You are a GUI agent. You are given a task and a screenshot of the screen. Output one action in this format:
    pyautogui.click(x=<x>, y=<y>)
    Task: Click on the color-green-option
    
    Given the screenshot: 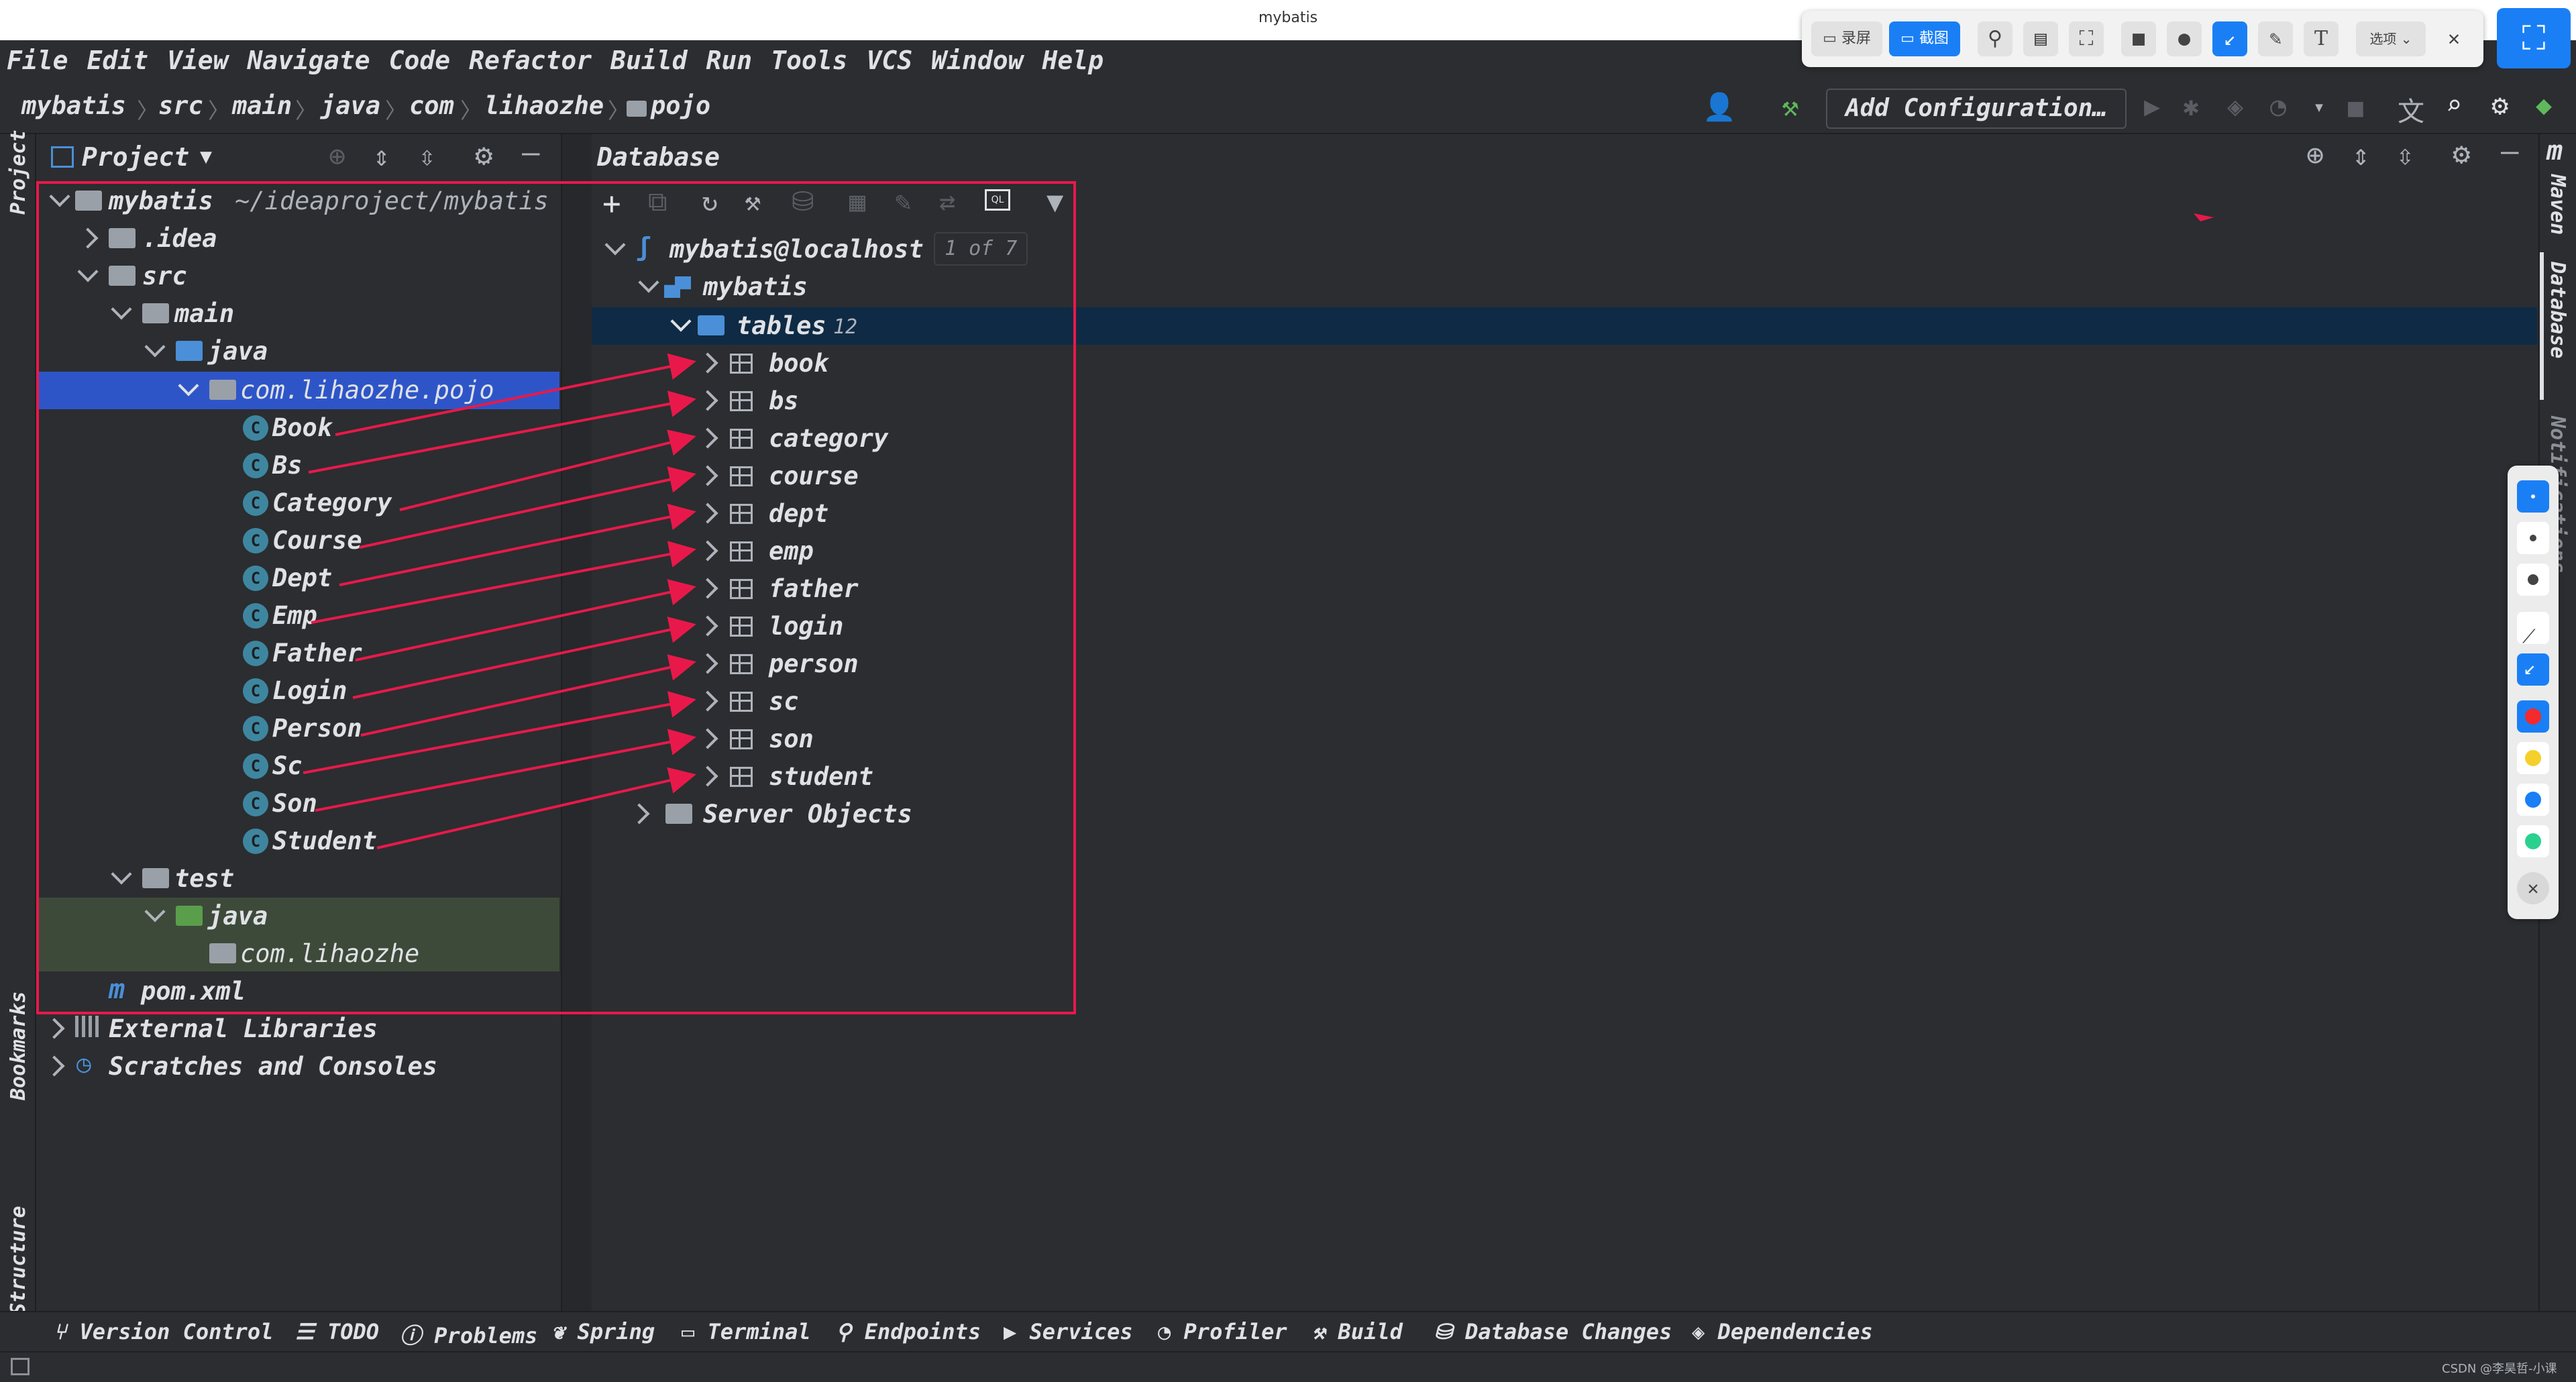 What is the action you would take?
    pyautogui.click(x=2533, y=841)
    